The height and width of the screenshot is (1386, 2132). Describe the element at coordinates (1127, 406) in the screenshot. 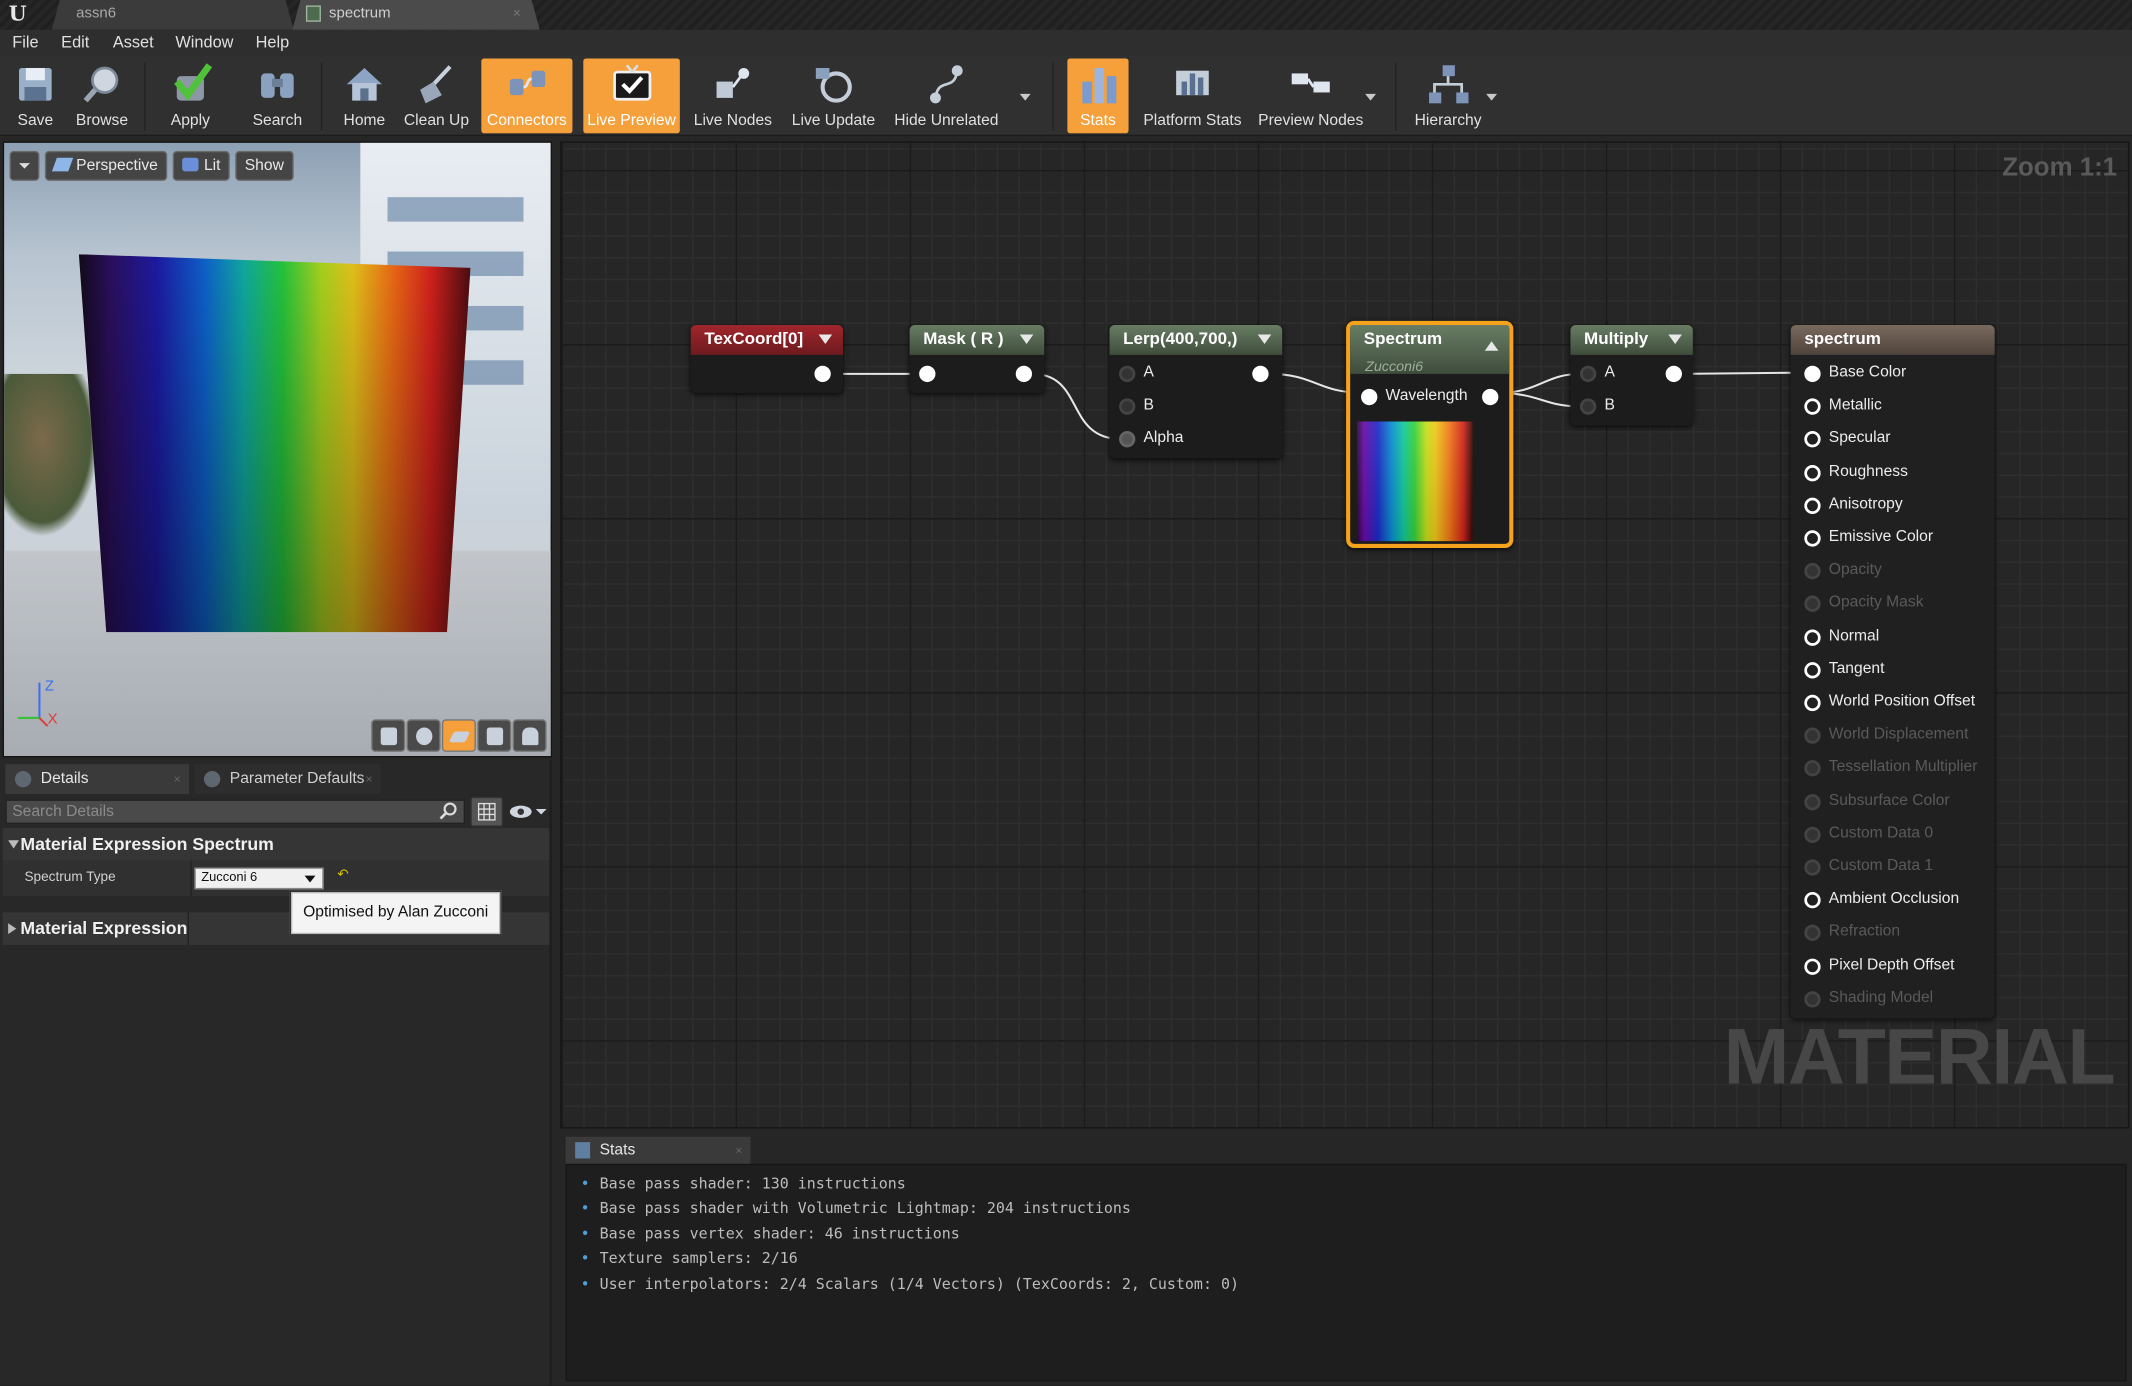

I see `lerp-input-b-pin` at that location.